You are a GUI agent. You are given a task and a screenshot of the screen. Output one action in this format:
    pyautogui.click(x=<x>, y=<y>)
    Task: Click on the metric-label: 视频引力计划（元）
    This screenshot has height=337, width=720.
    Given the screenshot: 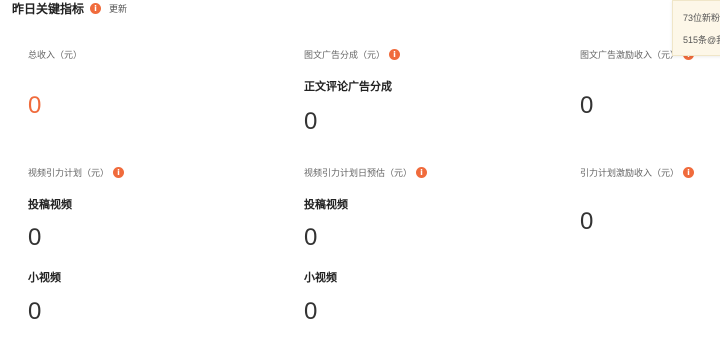 What is the action you would take?
    pyautogui.click(x=69, y=172)
    